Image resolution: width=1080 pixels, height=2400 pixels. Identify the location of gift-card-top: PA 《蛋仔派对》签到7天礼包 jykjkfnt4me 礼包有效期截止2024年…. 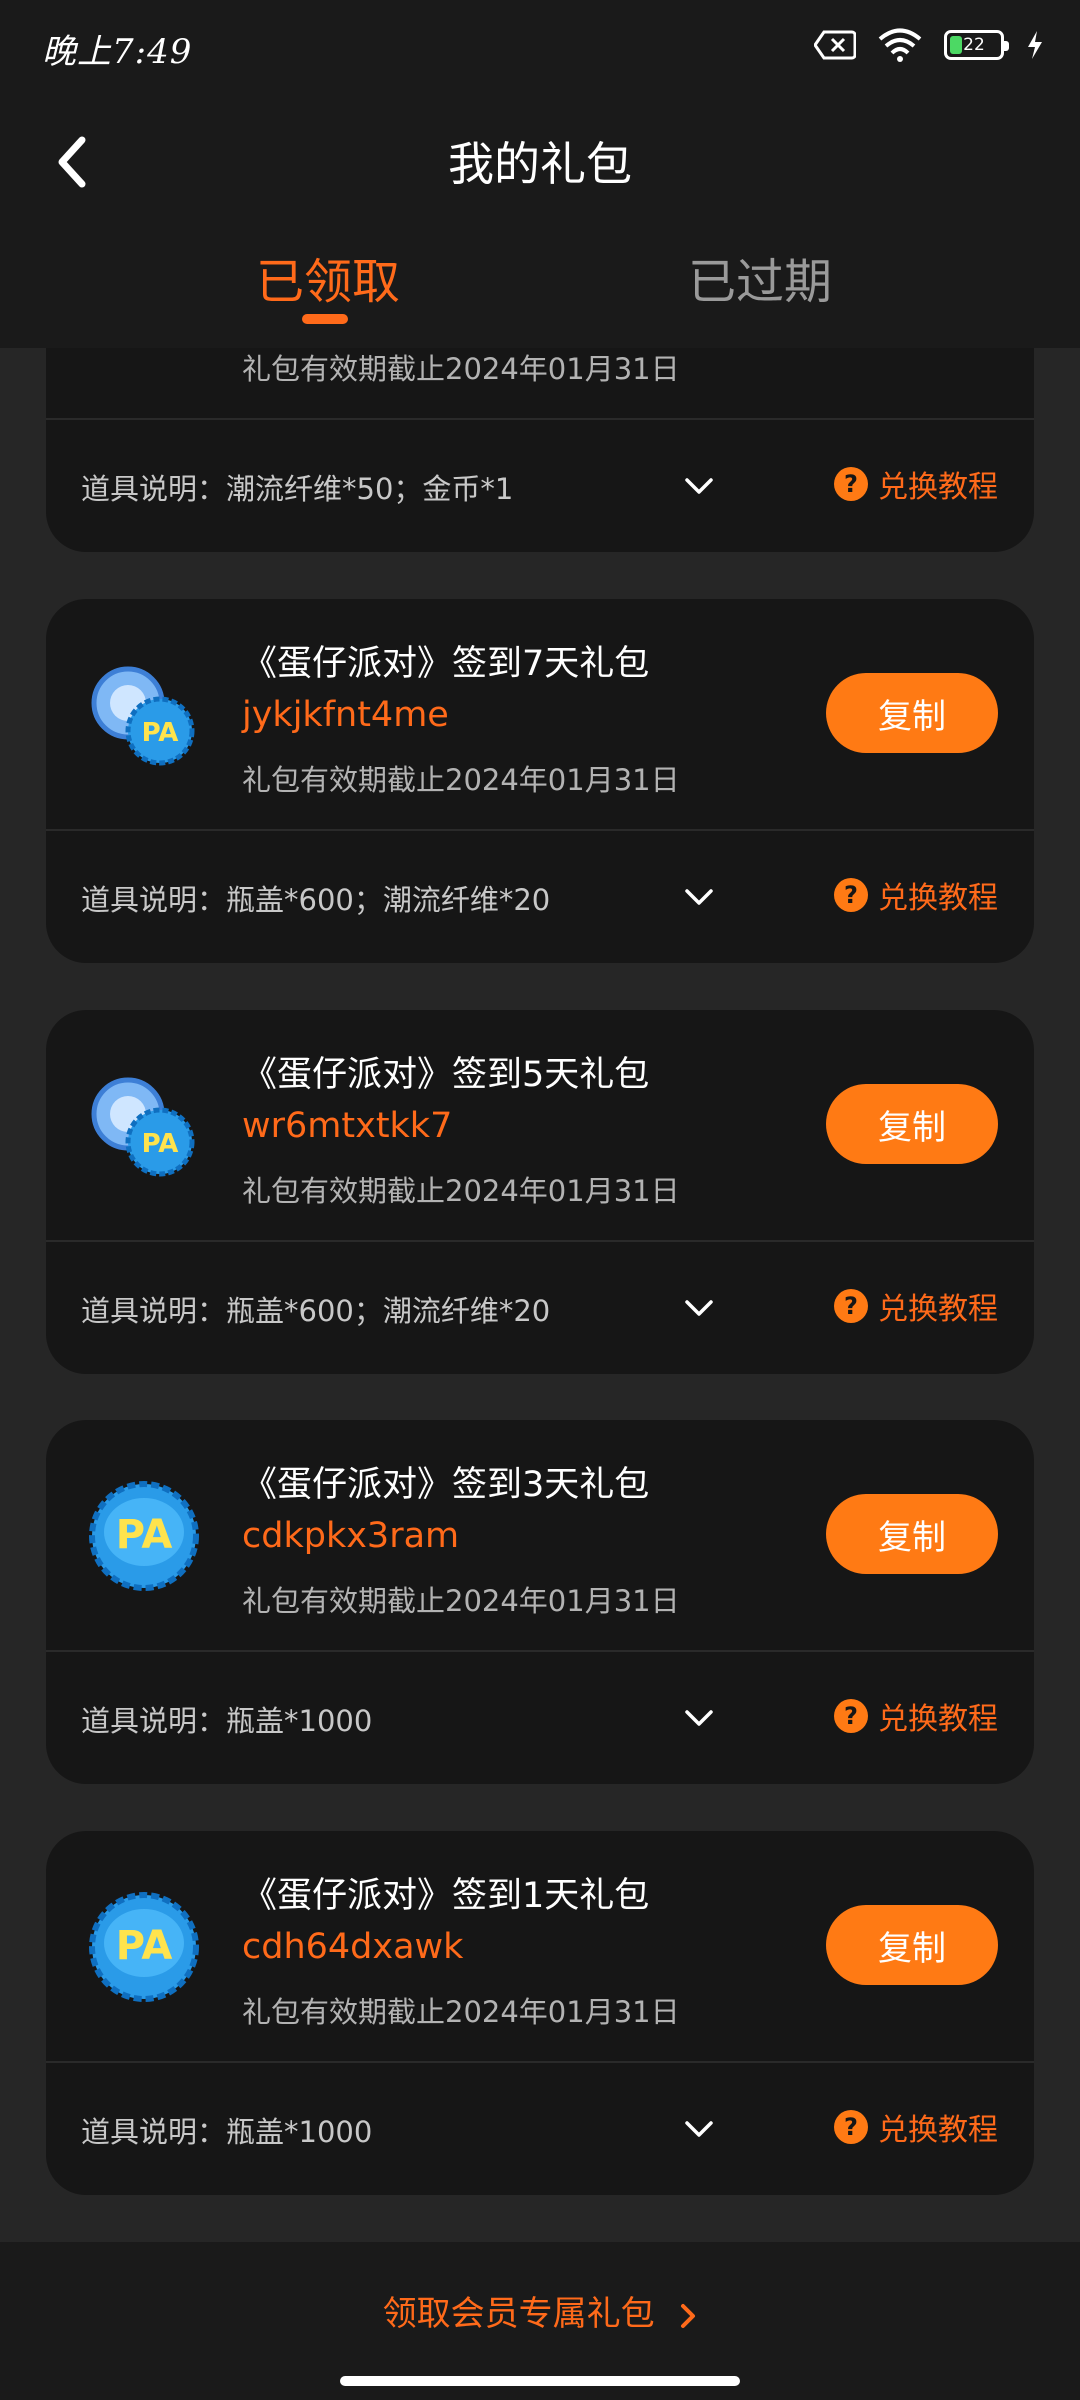
(540, 715).